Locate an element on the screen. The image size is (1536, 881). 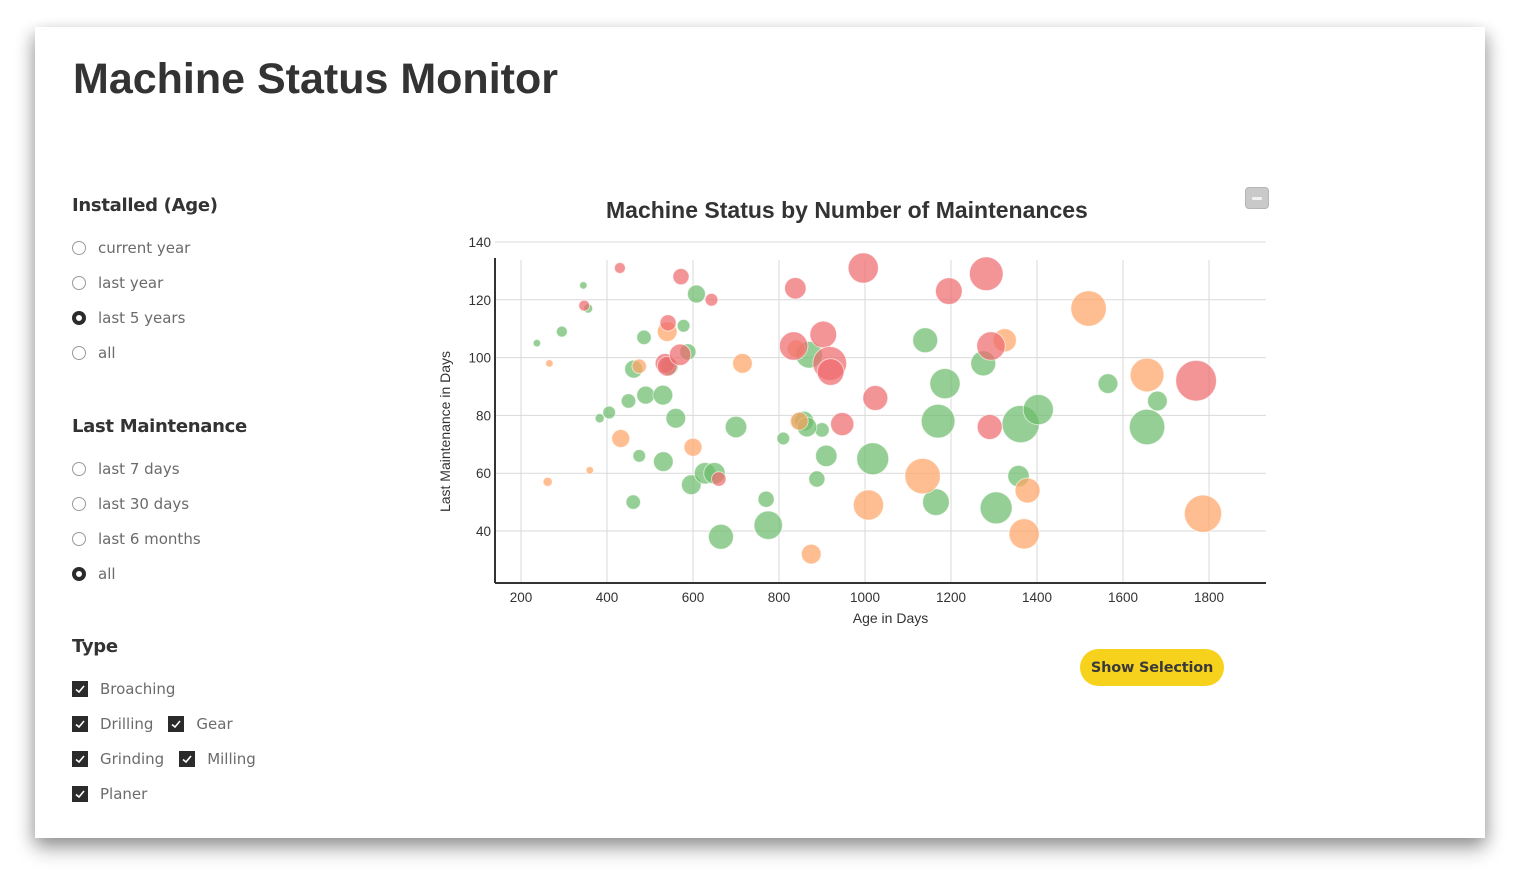
option-label: Grinding is located at coordinates (132, 758).